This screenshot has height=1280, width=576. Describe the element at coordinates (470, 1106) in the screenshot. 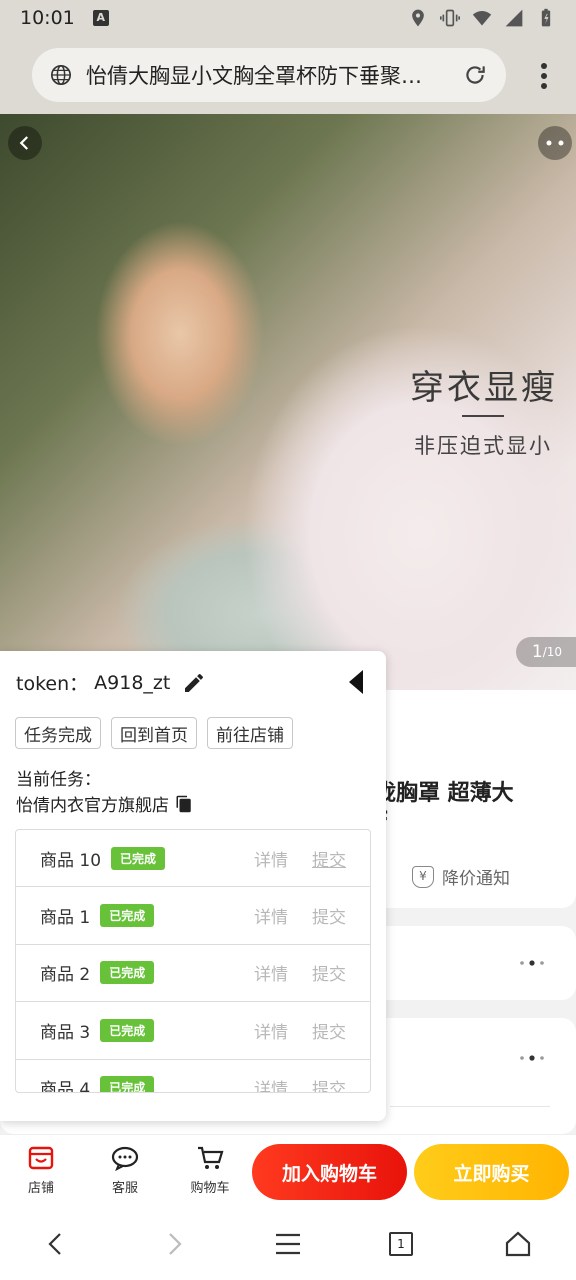

I see `divider` at that location.